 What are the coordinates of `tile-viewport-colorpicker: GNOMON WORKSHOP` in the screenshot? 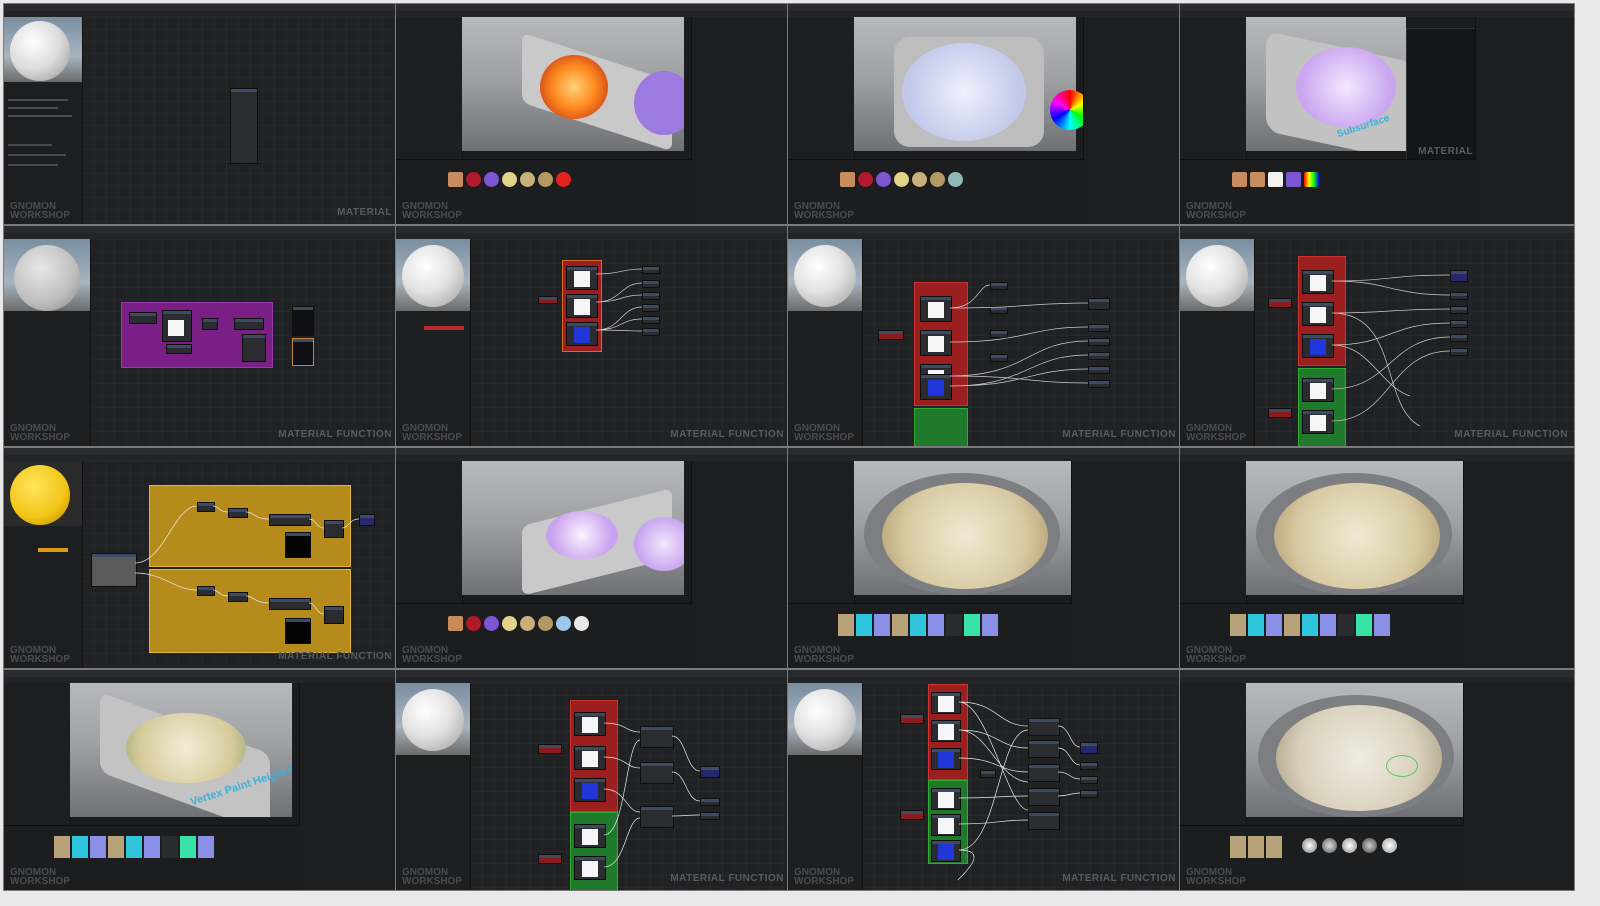 It's located at (985, 114).